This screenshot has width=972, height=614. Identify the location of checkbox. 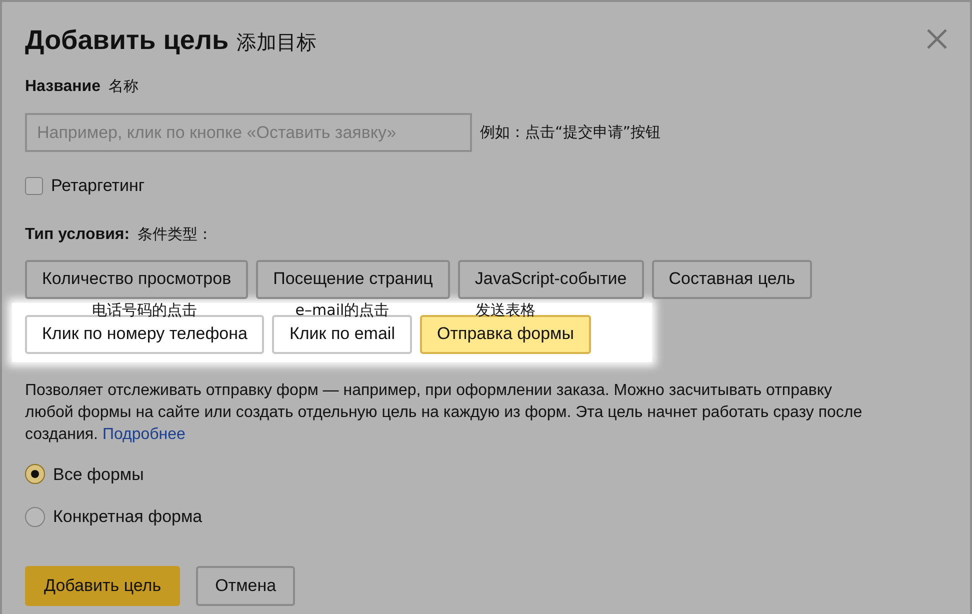
(34, 185).